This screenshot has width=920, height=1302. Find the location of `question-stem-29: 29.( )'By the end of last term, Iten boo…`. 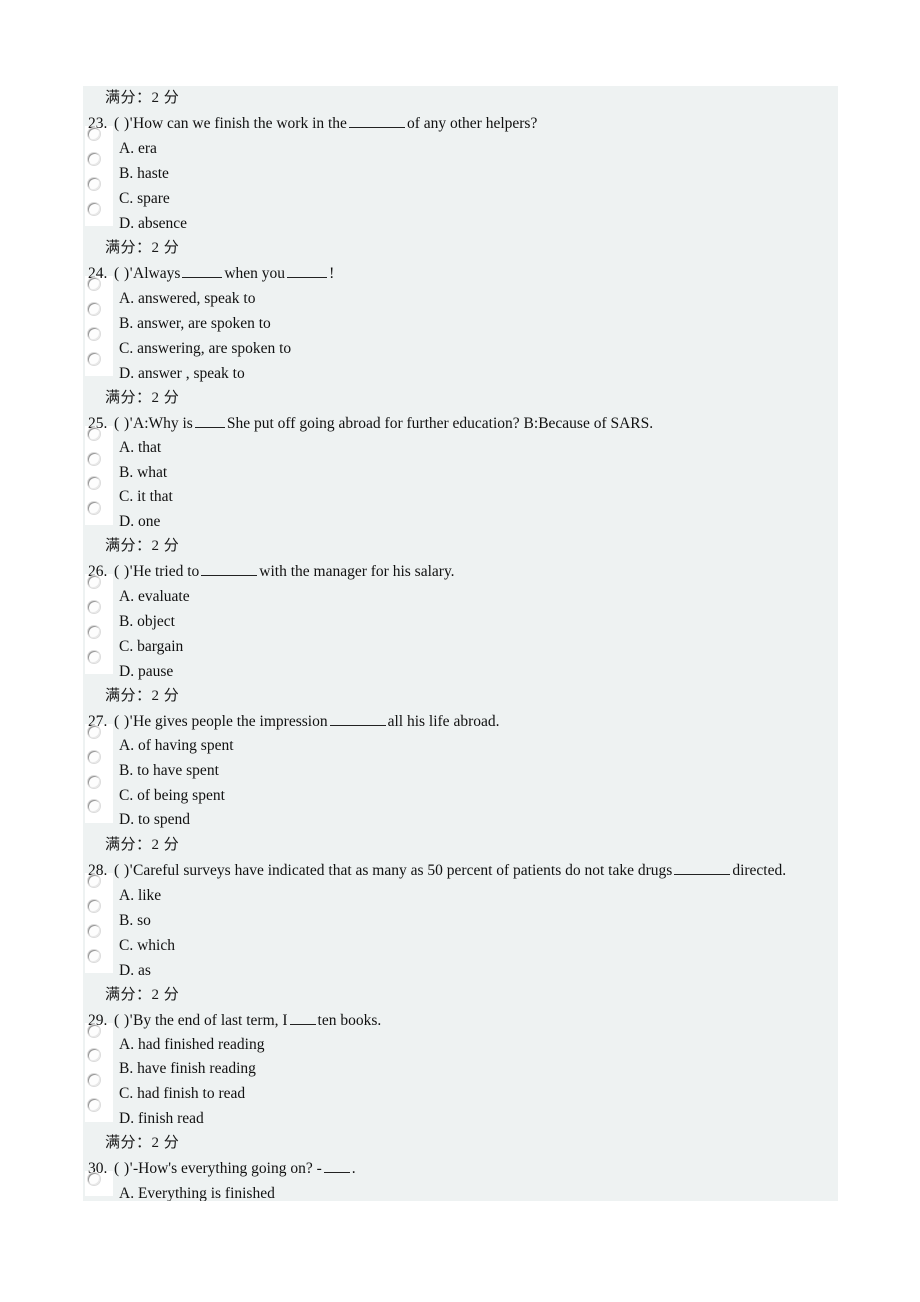

question-stem-29: 29.( )'By the end of last term, Iten boo… is located at coordinates (460, 1020).